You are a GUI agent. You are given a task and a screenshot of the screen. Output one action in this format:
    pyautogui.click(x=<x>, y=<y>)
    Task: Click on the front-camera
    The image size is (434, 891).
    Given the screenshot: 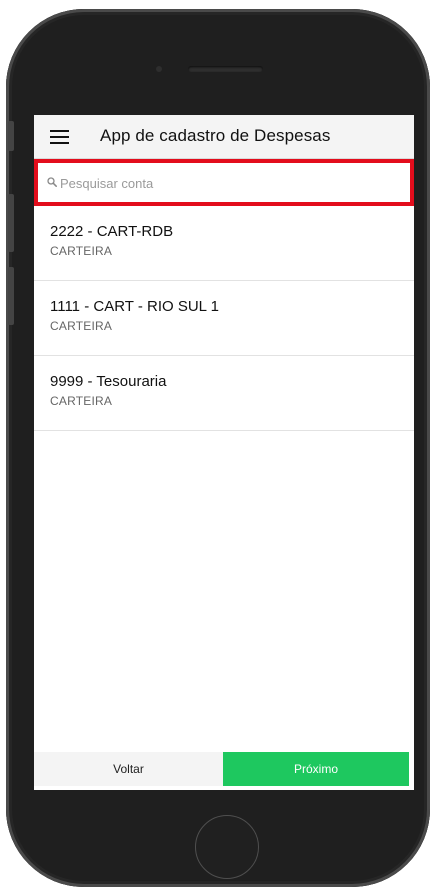 What is the action you would take?
    pyautogui.click(x=159, y=69)
    